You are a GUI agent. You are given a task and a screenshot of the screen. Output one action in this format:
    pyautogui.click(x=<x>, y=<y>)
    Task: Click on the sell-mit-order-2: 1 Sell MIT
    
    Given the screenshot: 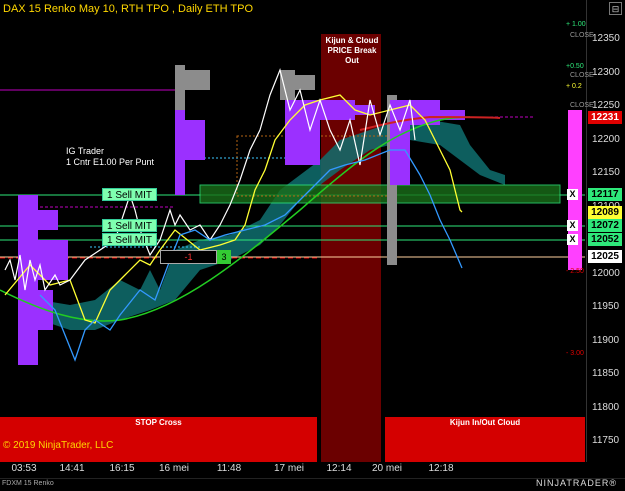 What is the action you would take?
    pyautogui.click(x=130, y=225)
    